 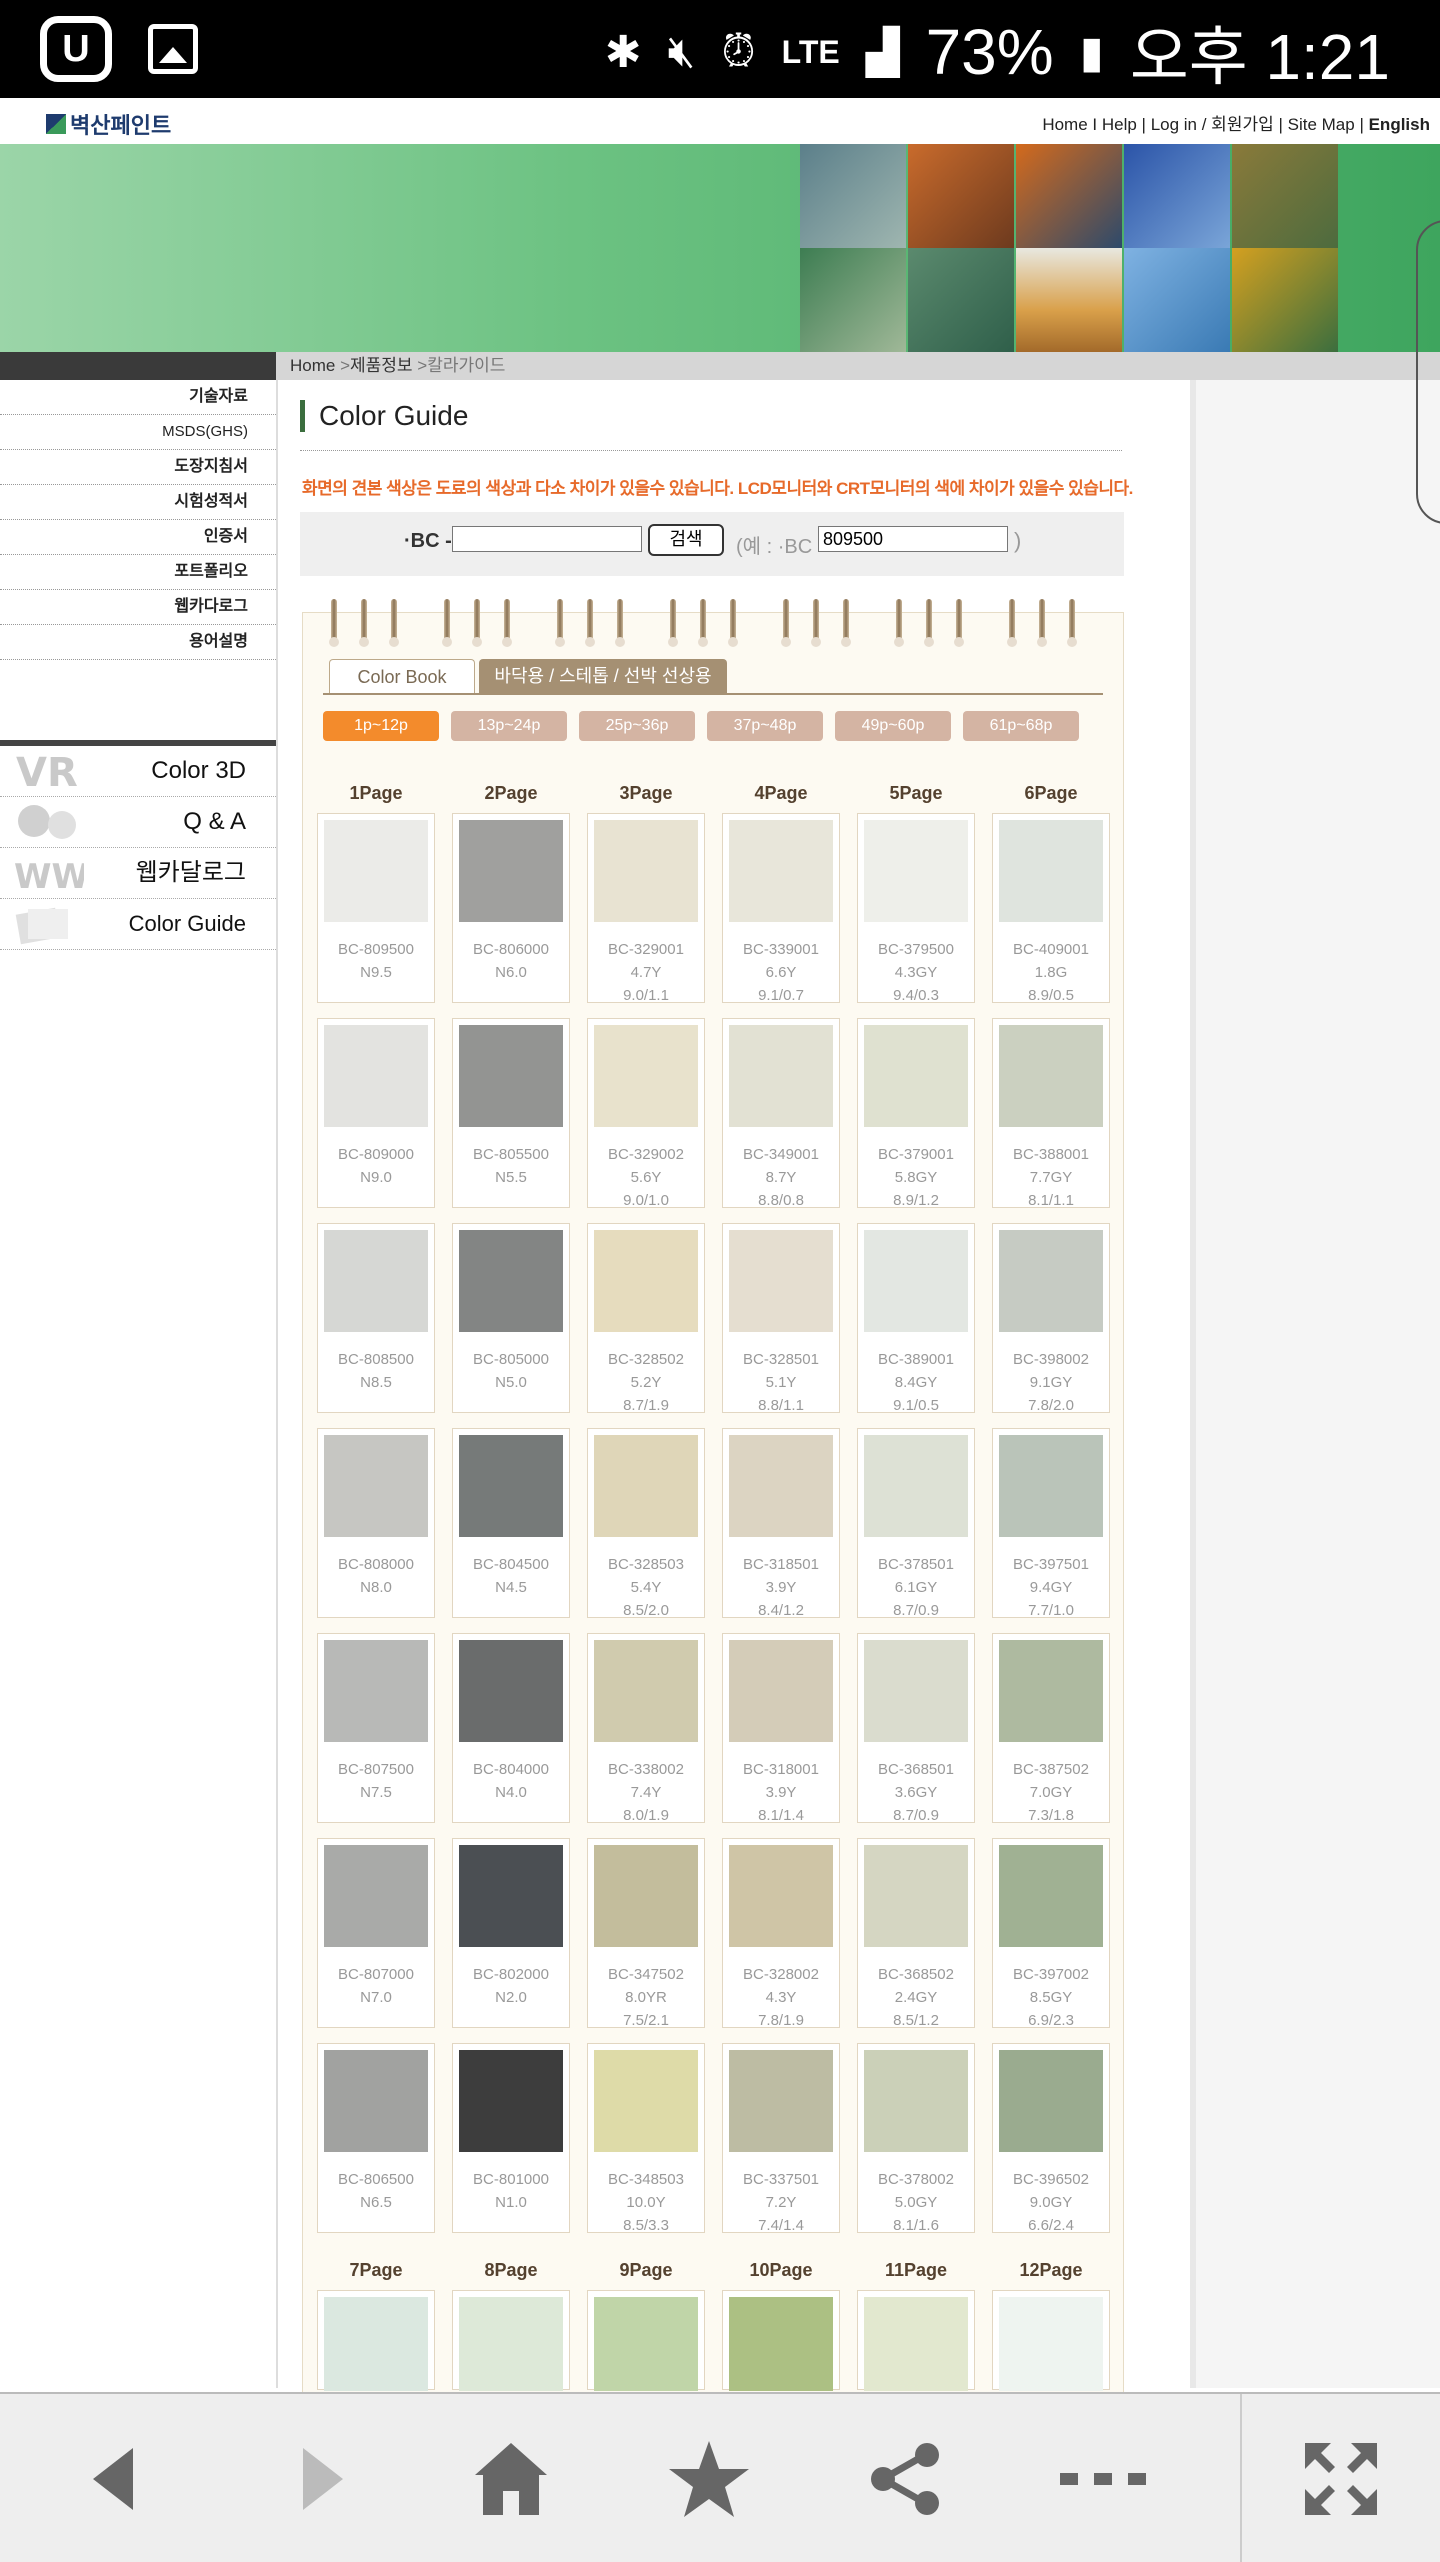 What do you see at coordinates (138, 607) in the screenshot?
I see `sidebar-item-web-catalog: 웹카다로그` at bounding box center [138, 607].